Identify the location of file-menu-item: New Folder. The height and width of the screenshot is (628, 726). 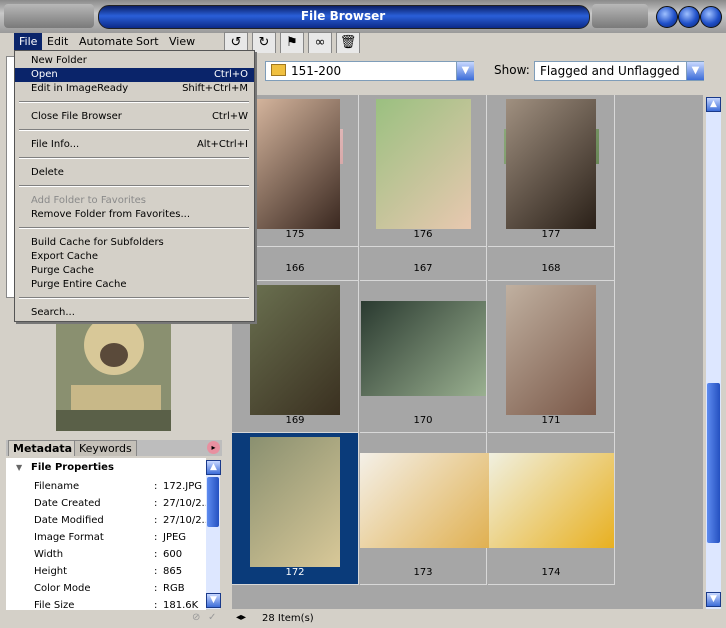
(134, 61).